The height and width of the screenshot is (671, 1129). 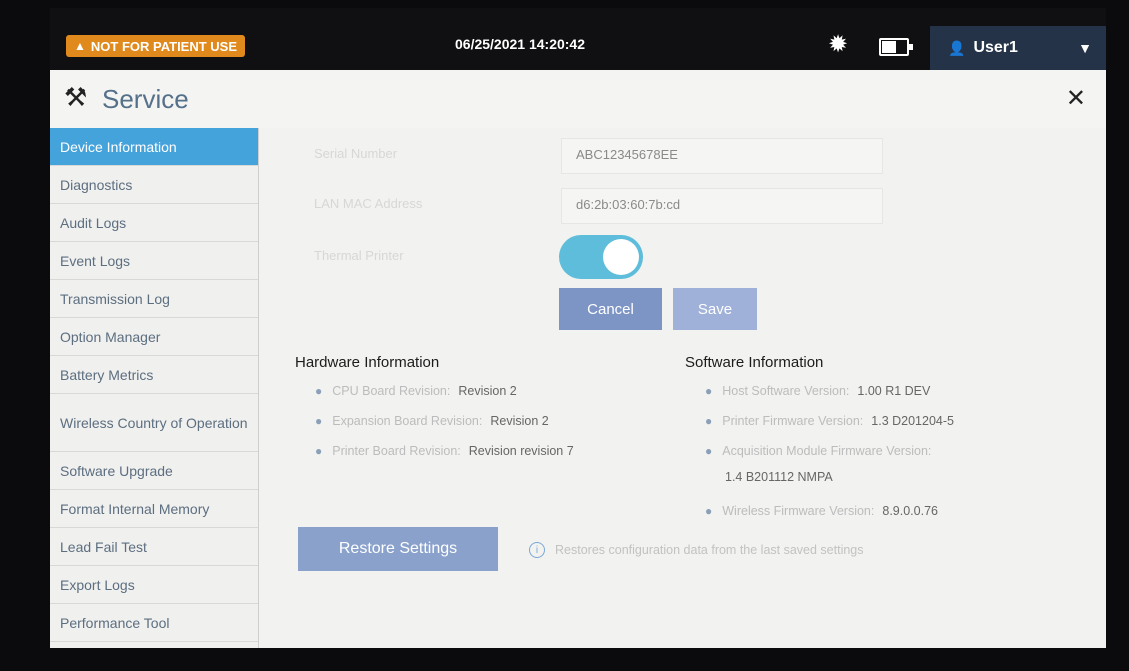 What do you see at coordinates (154, 299) in the screenshot?
I see `sidebar-item-transmission-log: Transmission Log` at bounding box center [154, 299].